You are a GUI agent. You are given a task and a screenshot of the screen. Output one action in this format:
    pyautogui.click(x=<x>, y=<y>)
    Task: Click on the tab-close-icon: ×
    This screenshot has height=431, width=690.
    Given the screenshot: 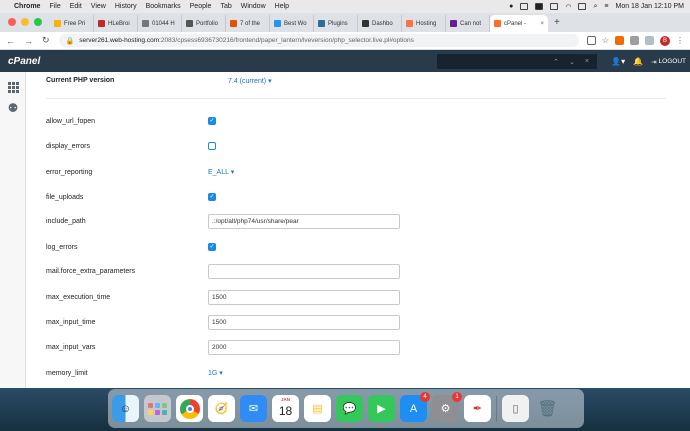 What is the action you would take?
    pyautogui.click(x=542, y=24)
    